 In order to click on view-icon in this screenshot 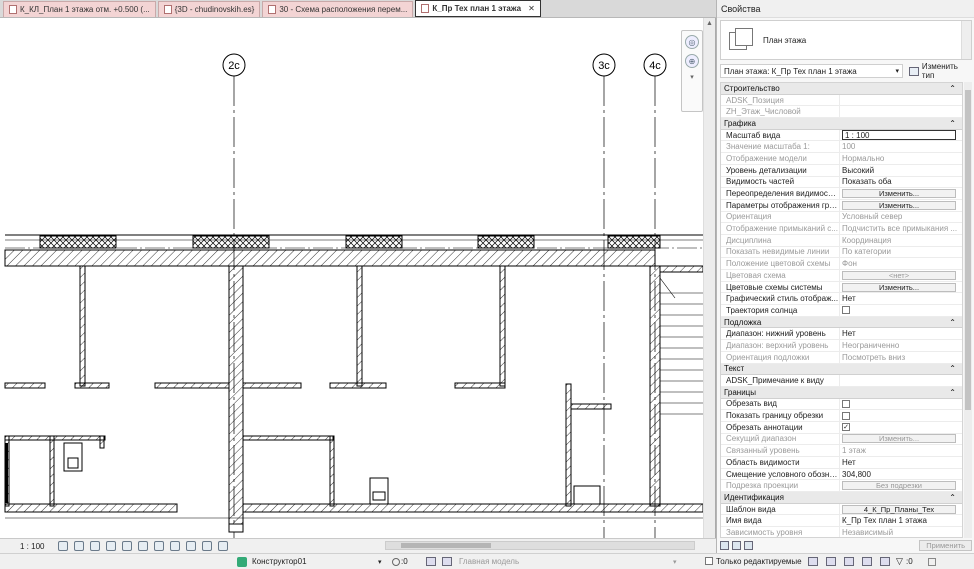, I will do `click(167, 9)`.